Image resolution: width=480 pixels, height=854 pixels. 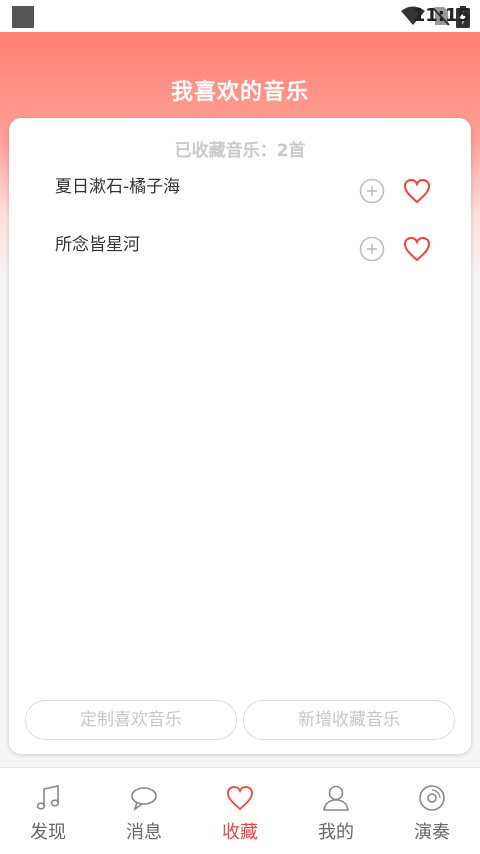 What do you see at coordinates (48, 832) in the screenshot?
I see `tab-label: 发现` at bounding box center [48, 832].